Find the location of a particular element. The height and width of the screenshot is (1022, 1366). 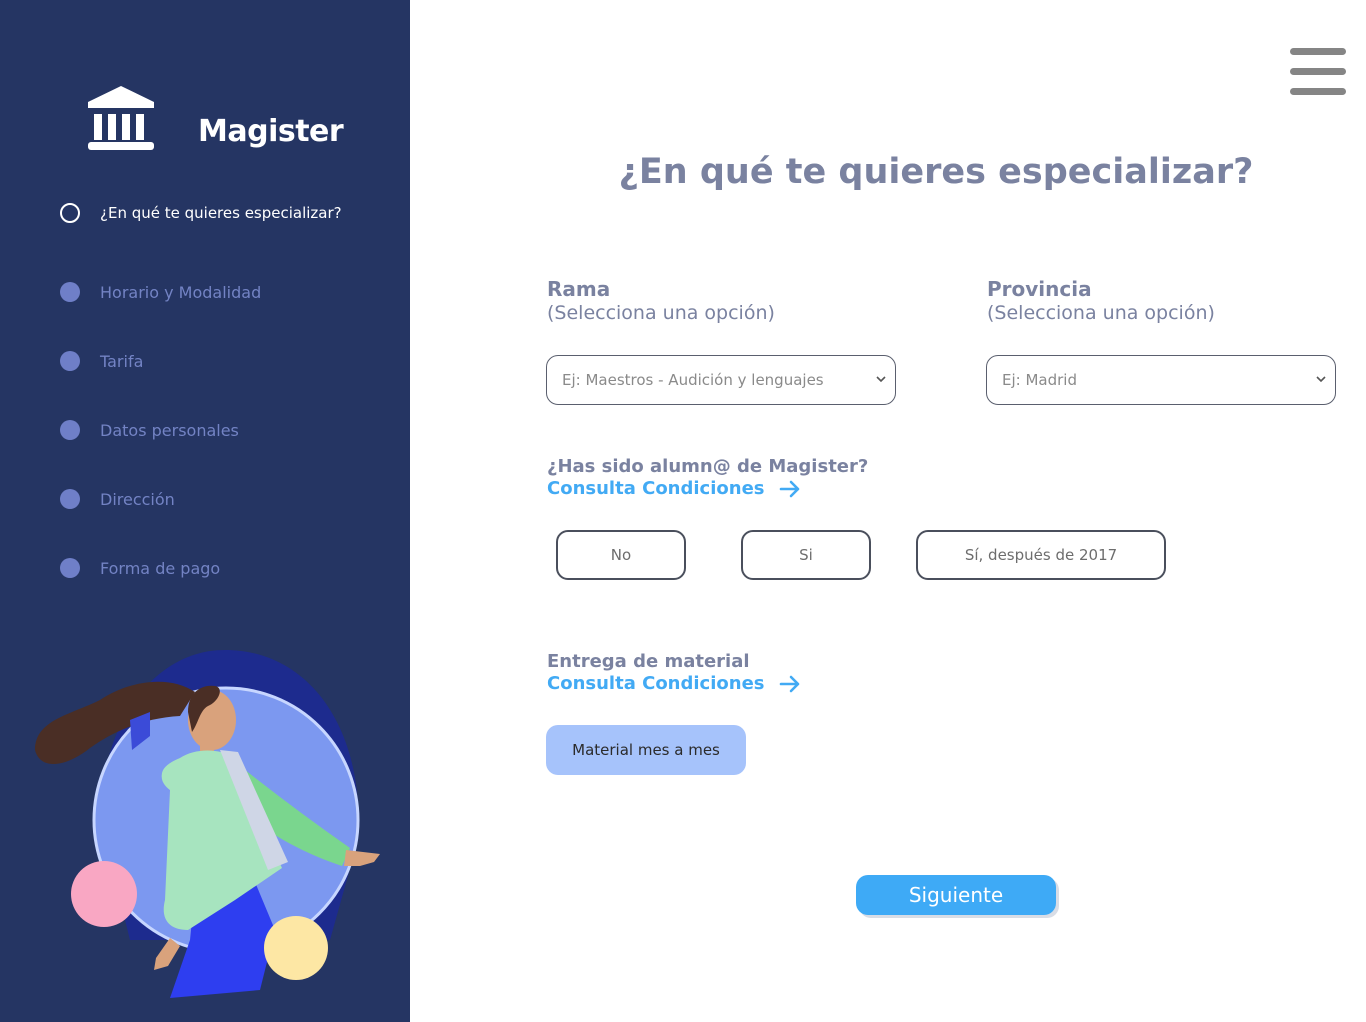

material-option-mes-a-mes: Material mes a mes is located at coordinates (646, 750).